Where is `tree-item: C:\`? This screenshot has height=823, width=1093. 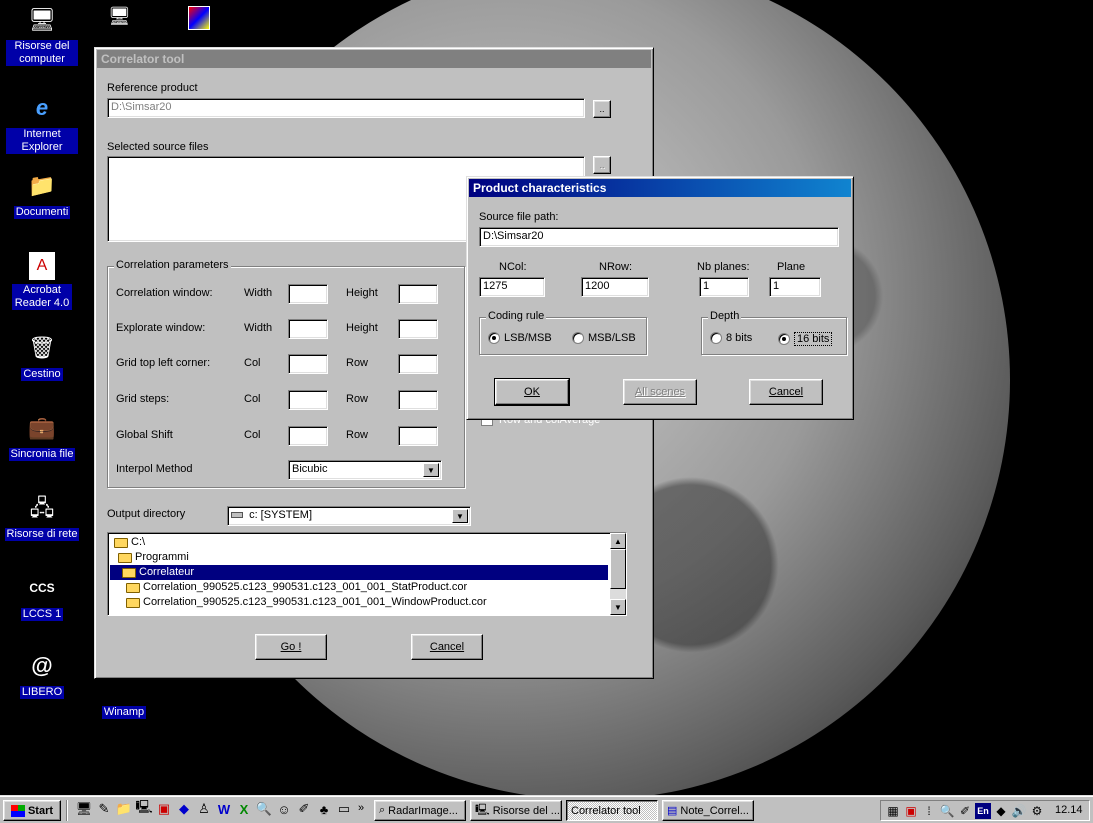
tree-item: C:\ is located at coordinates (359, 542).